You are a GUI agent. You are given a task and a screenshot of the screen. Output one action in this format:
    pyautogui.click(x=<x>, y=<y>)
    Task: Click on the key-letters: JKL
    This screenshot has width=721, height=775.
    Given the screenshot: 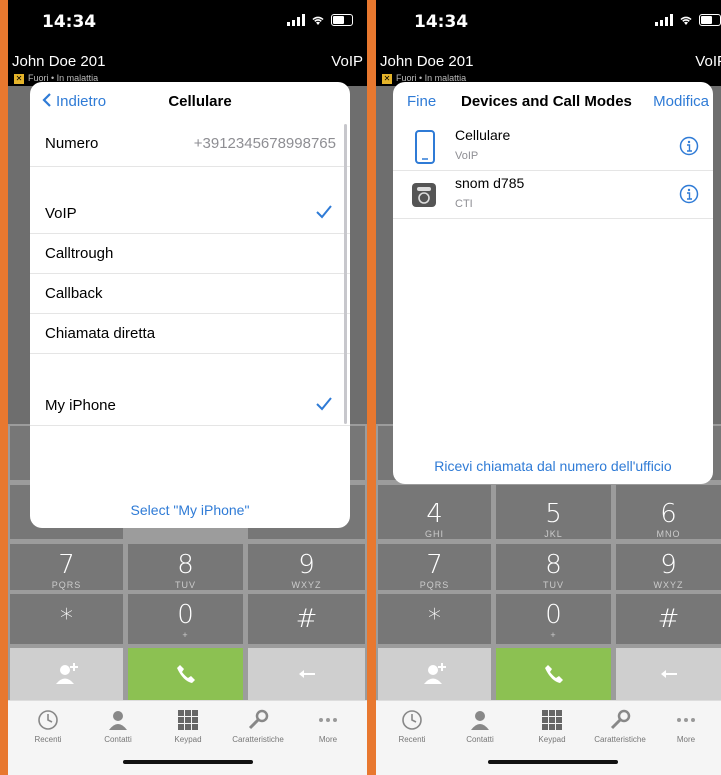 What is the action you would take?
    pyautogui.click(x=553, y=534)
    